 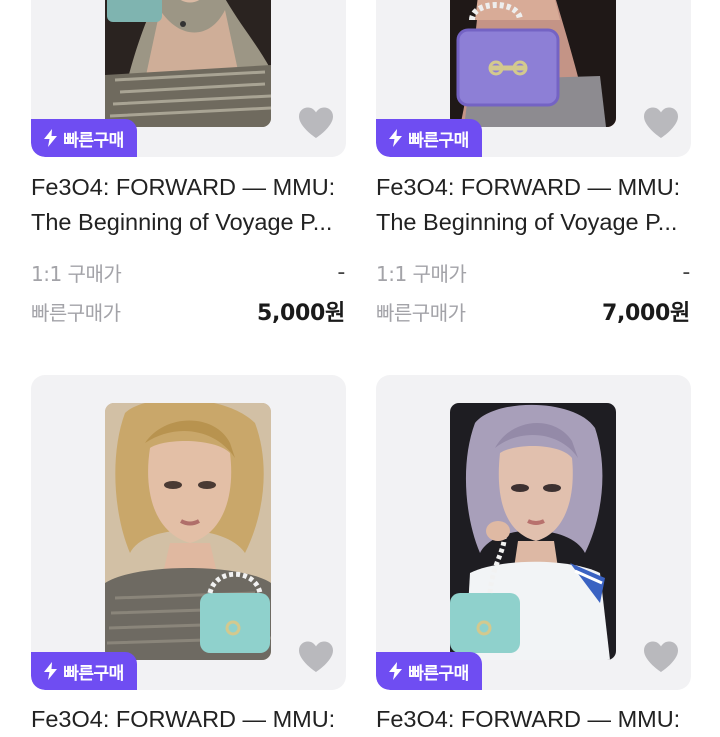 What do you see at coordinates (300, 313) in the screenshot?
I see `price-value: 5,000원` at bounding box center [300, 313].